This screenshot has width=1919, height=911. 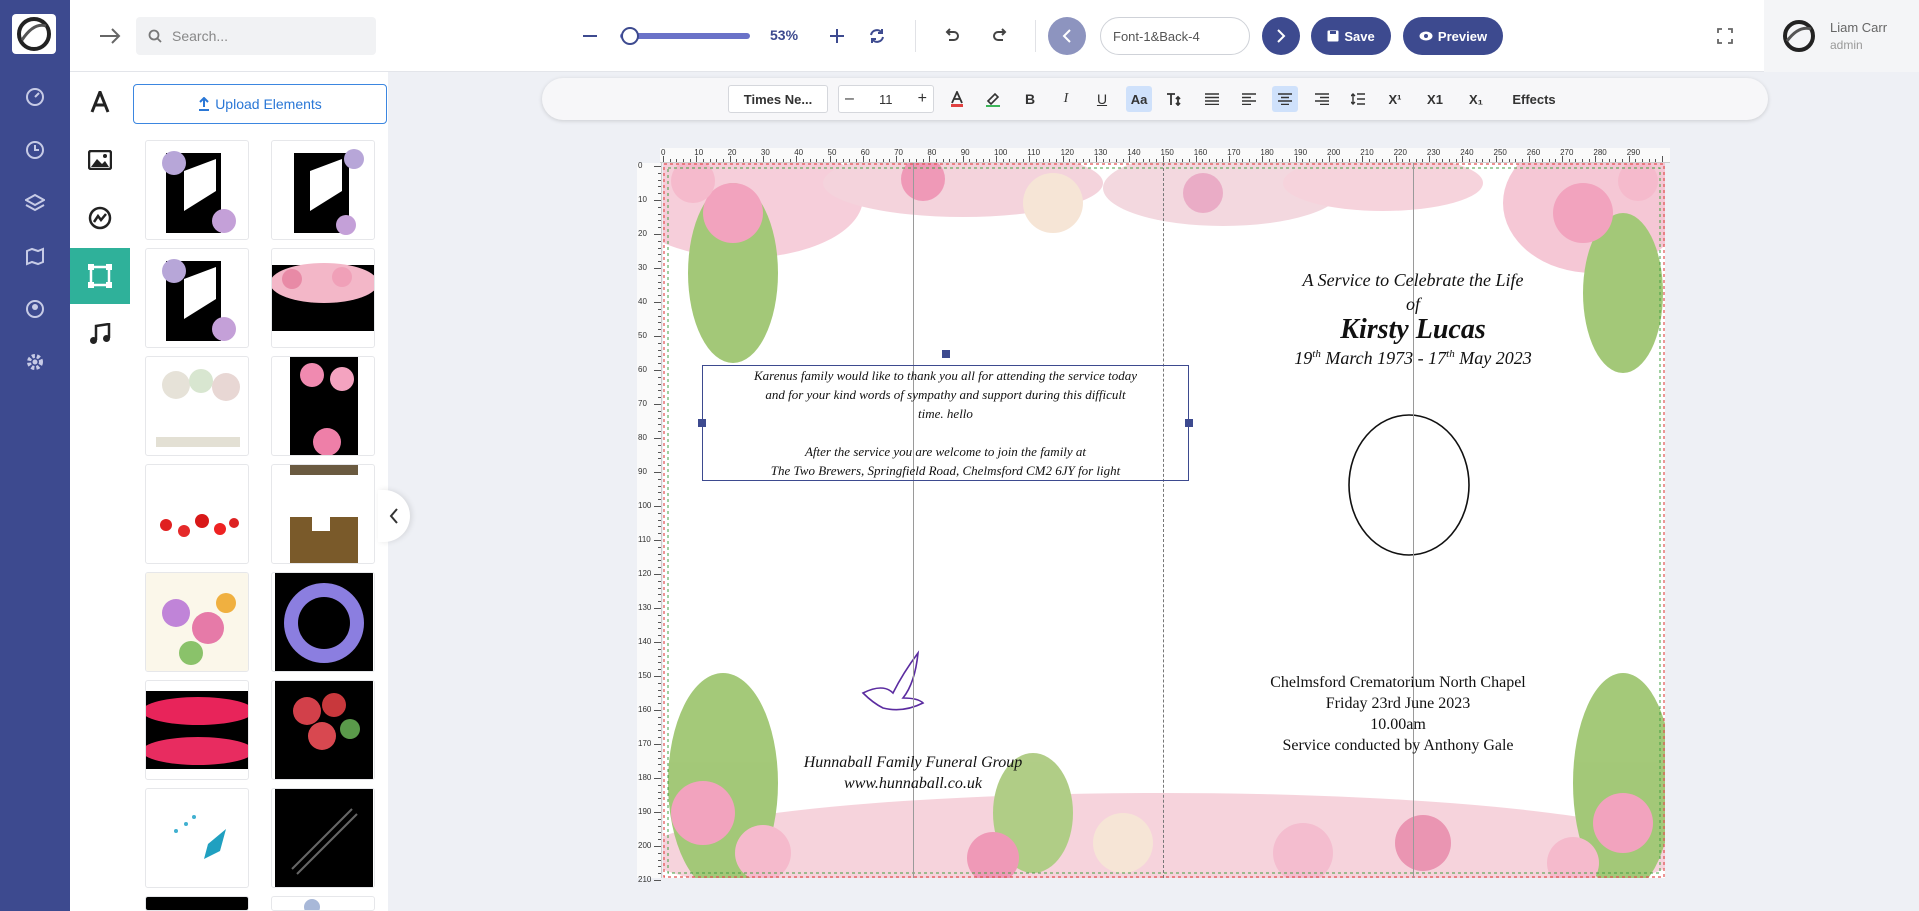 I want to click on image-tool, so click(x=100, y=160).